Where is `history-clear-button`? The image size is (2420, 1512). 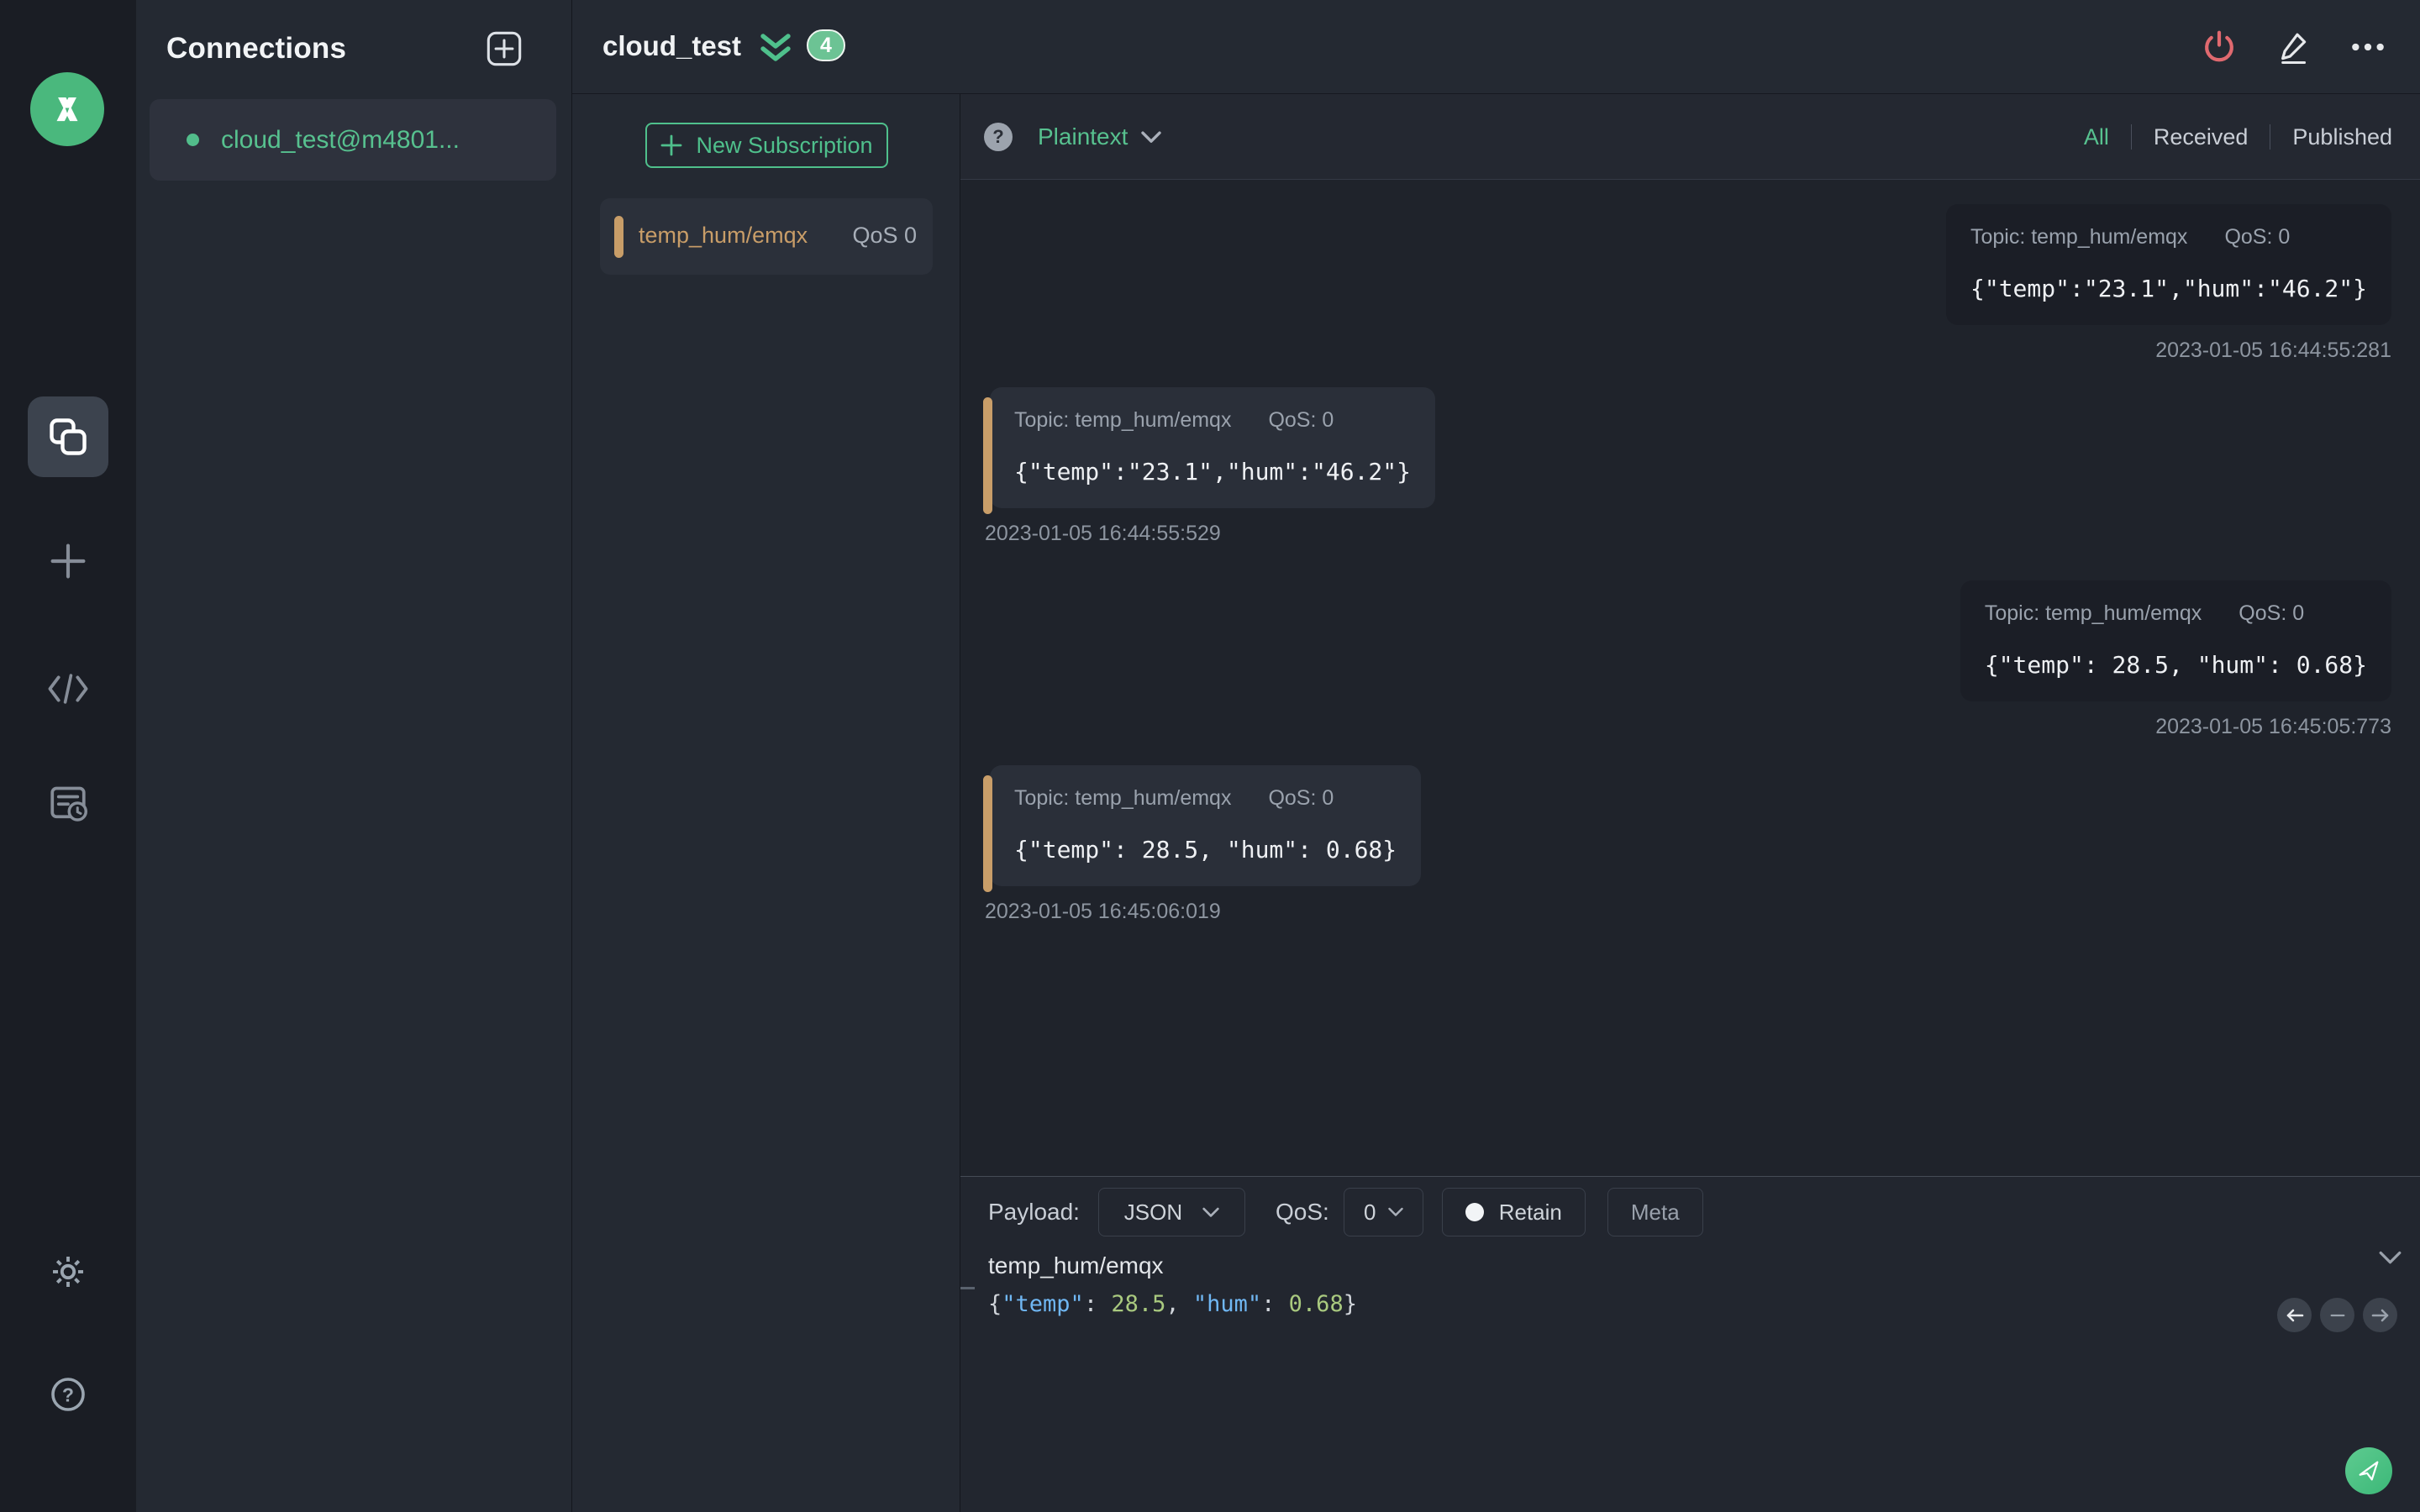
history-clear-button is located at coordinates (2337, 1315).